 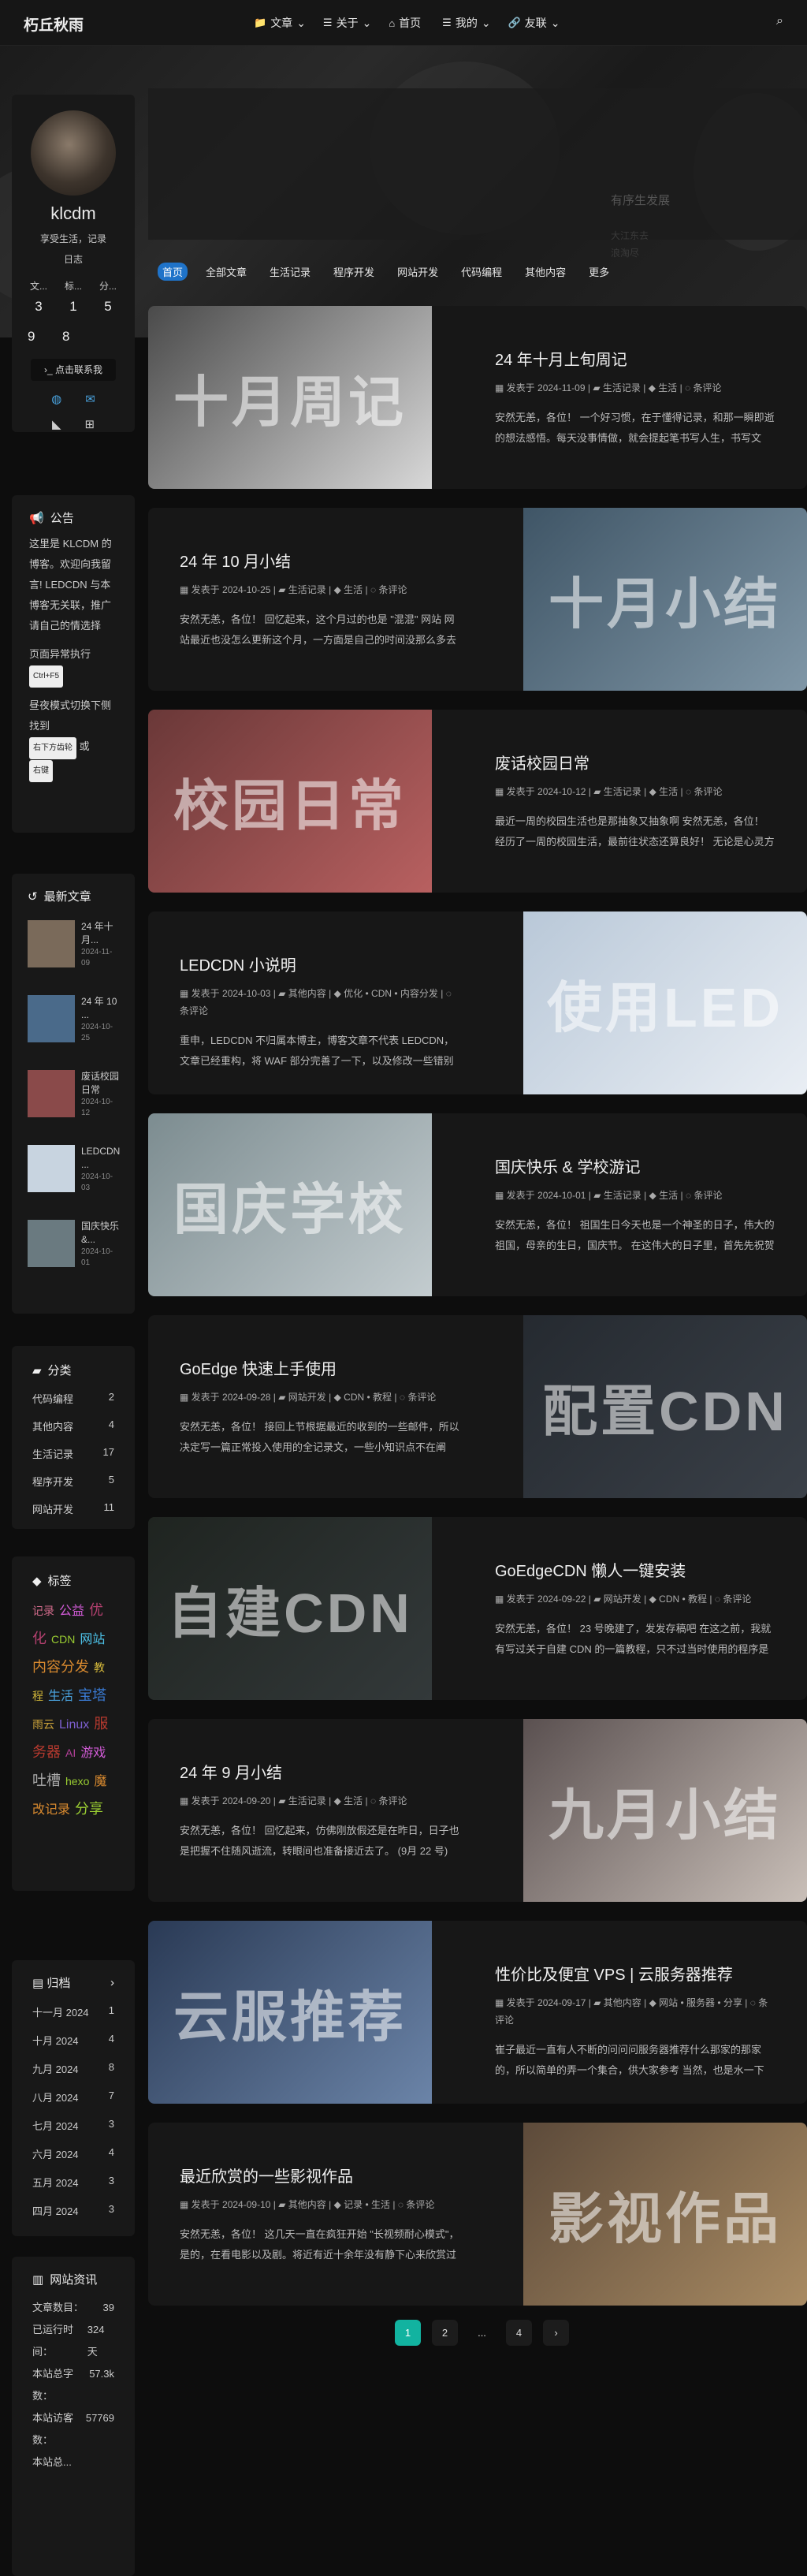 I want to click on archive-item: 四月 2024 3, so click(x=73, y=2210).